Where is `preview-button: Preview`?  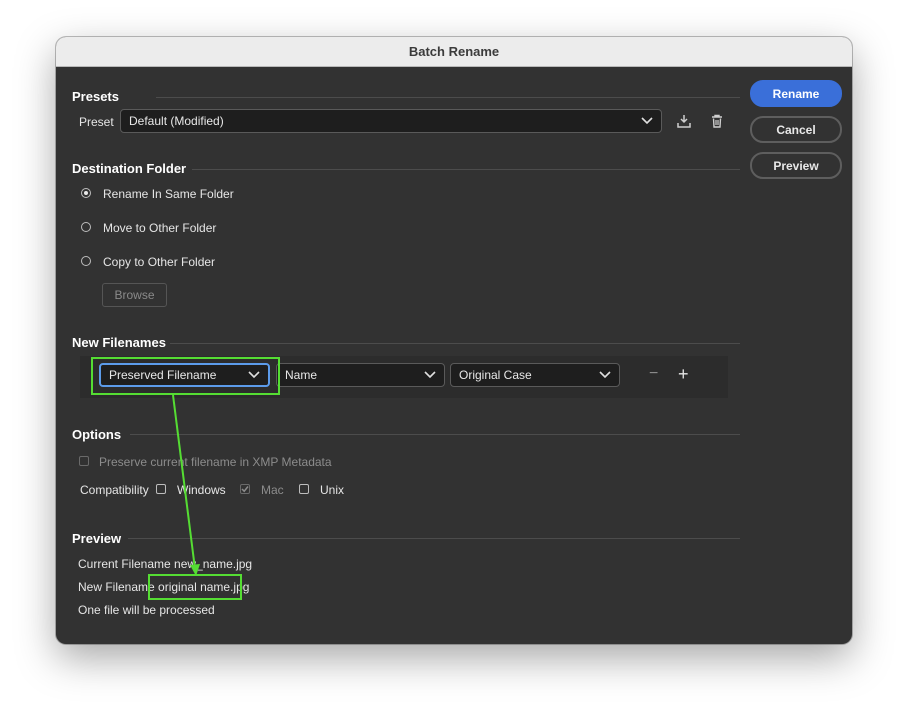 preview-button: Preview is located at coordinates (796, 165).